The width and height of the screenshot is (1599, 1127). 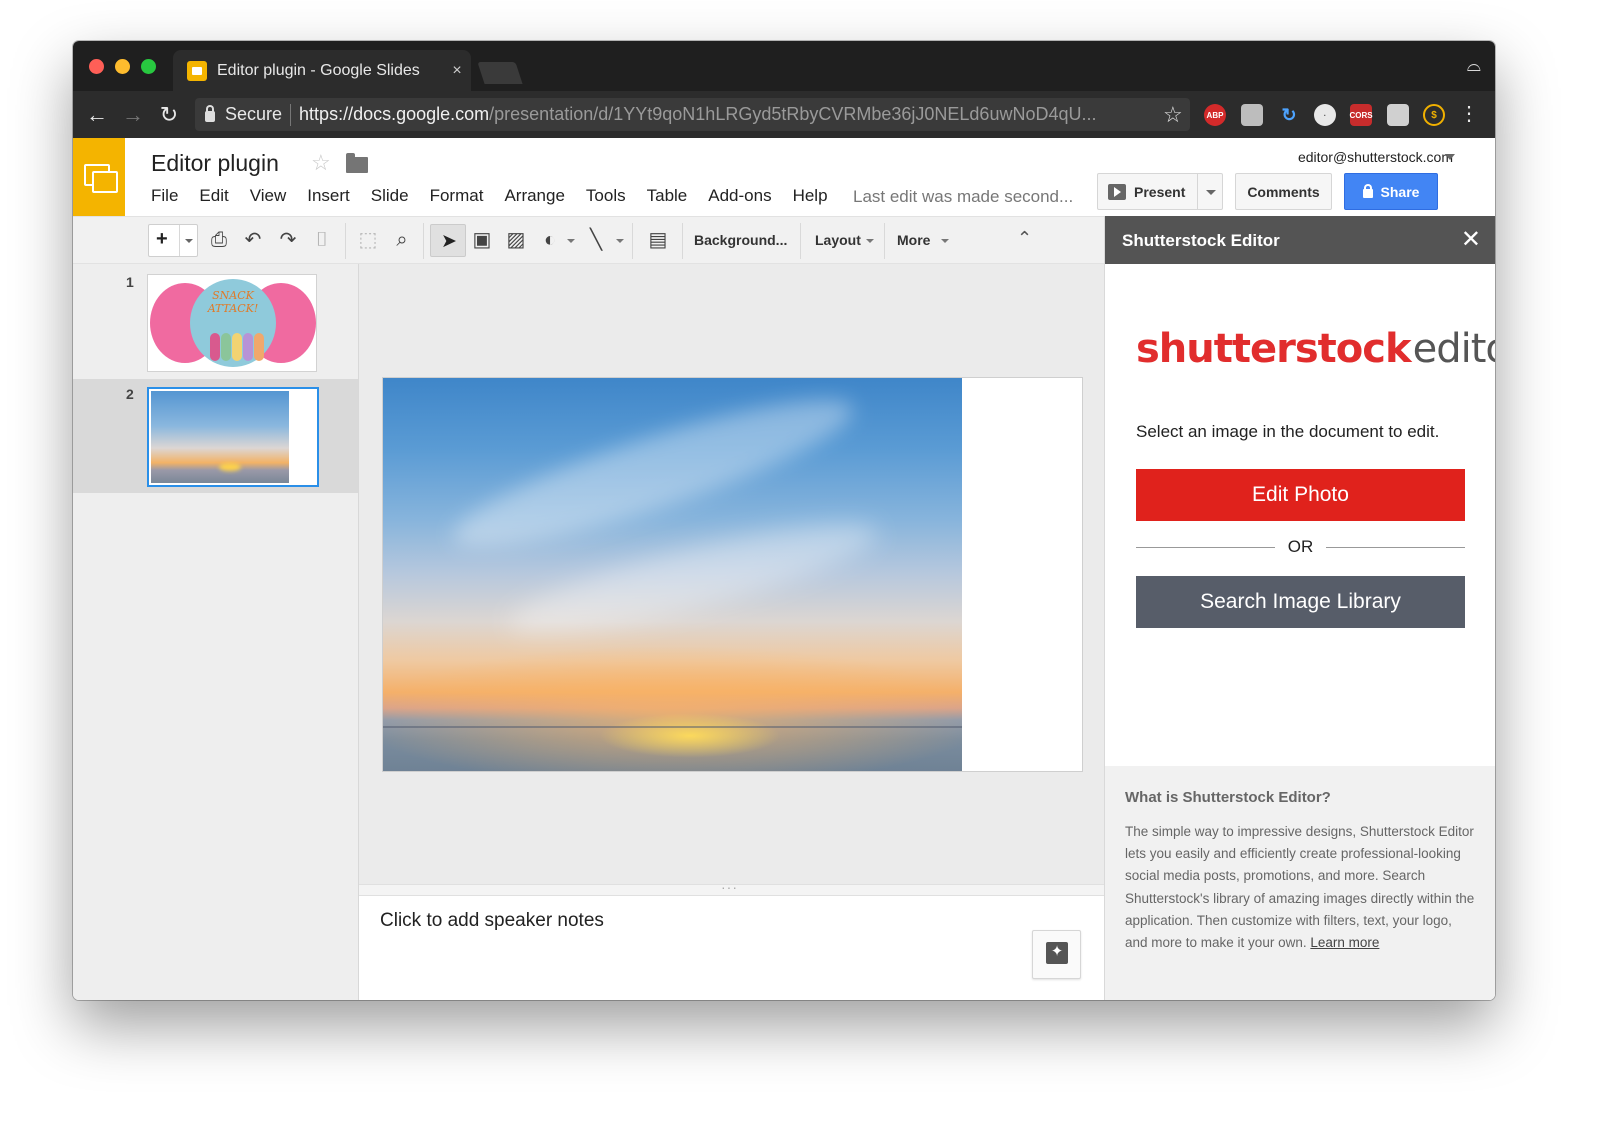 What do you see at coordinates (1210, 191) in the screenshot?
I see `present-options-dropdown` at bounding box center [1210, 191].